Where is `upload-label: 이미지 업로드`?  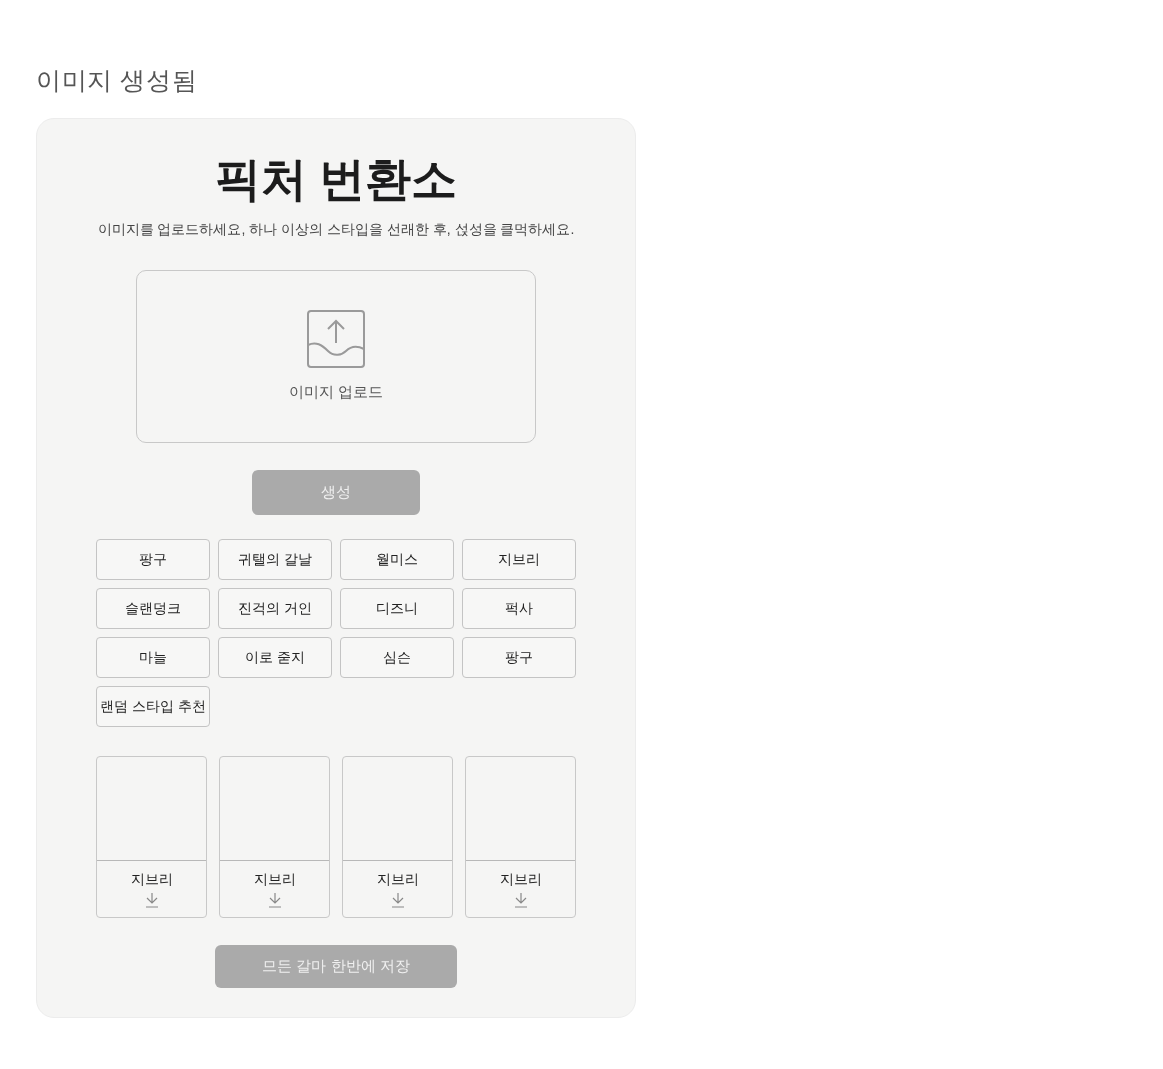
upload-label: 이미지 업로드 is located at coordinates (336, 392).